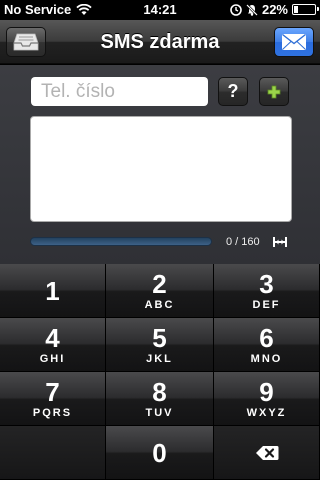  I want to click on plus-icon, so click(274, 91).